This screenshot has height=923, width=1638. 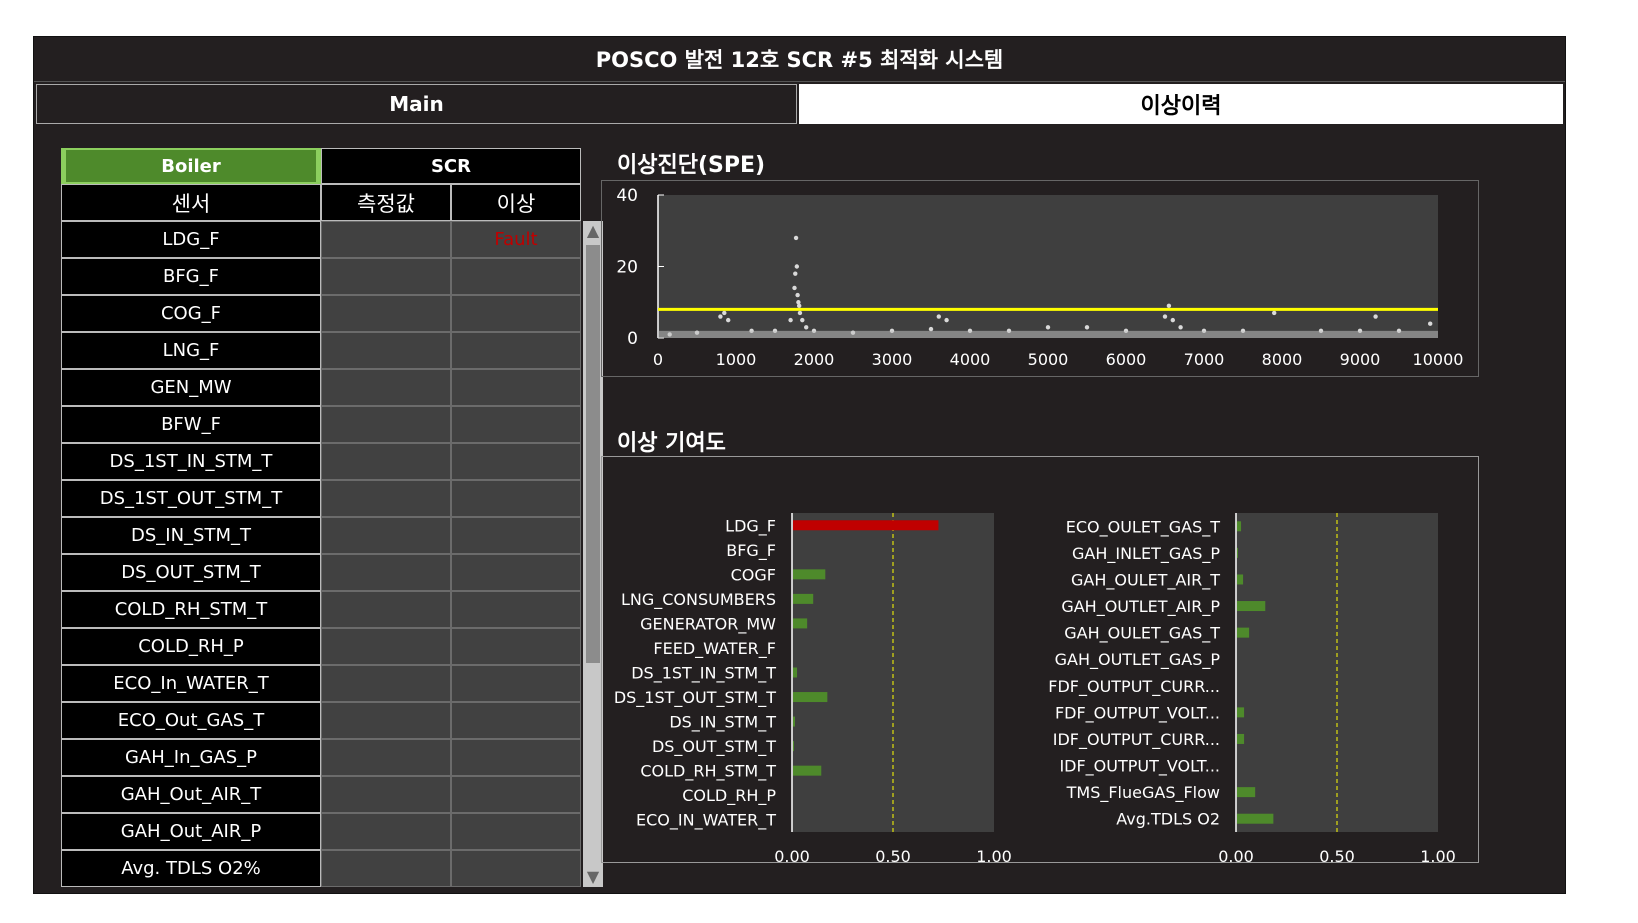 I want to click on subtab-boiler: Boiler, so click(x=191, y=166).